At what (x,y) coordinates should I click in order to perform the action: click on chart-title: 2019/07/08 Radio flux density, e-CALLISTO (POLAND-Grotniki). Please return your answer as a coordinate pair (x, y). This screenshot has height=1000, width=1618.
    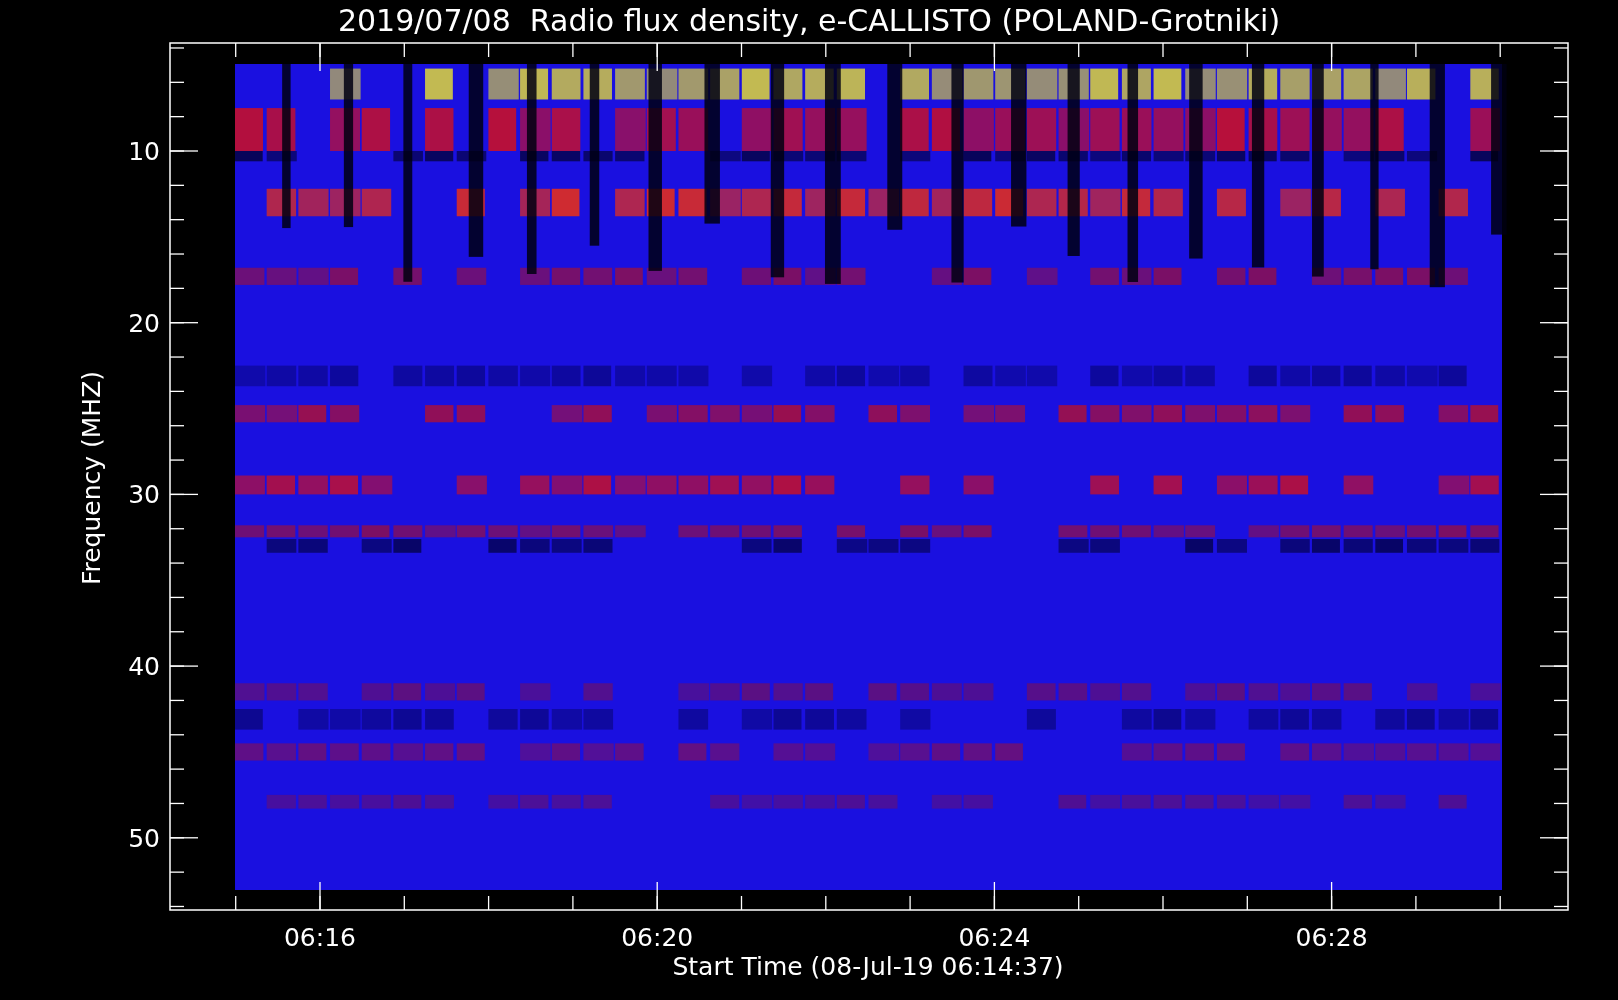
    Looking at the image, I should click on (809, 20).